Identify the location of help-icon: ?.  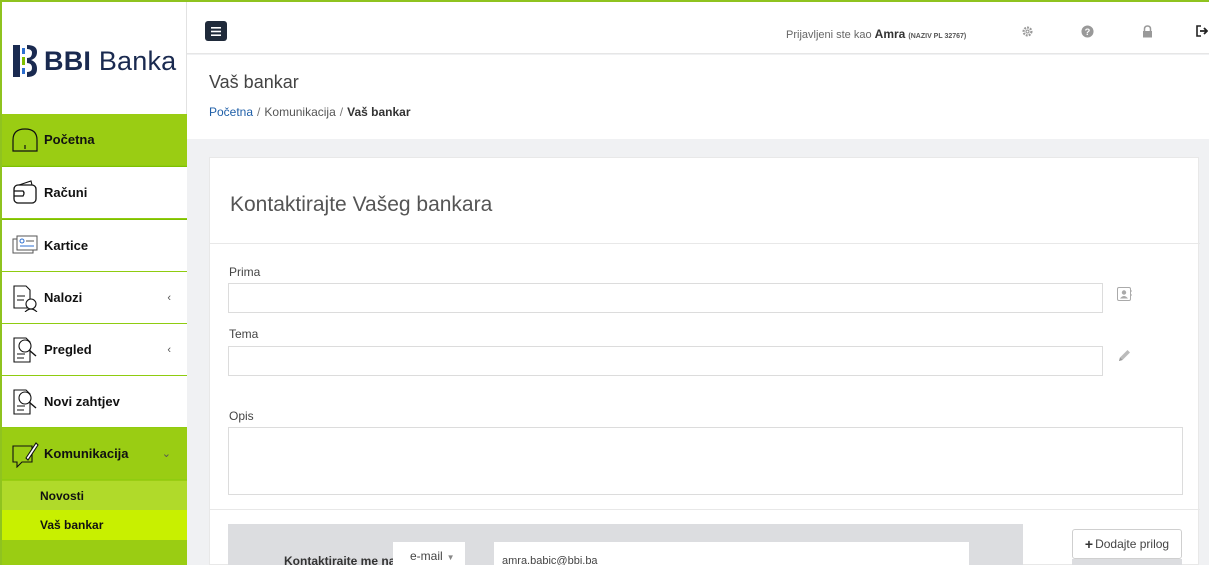
(1087, 31).